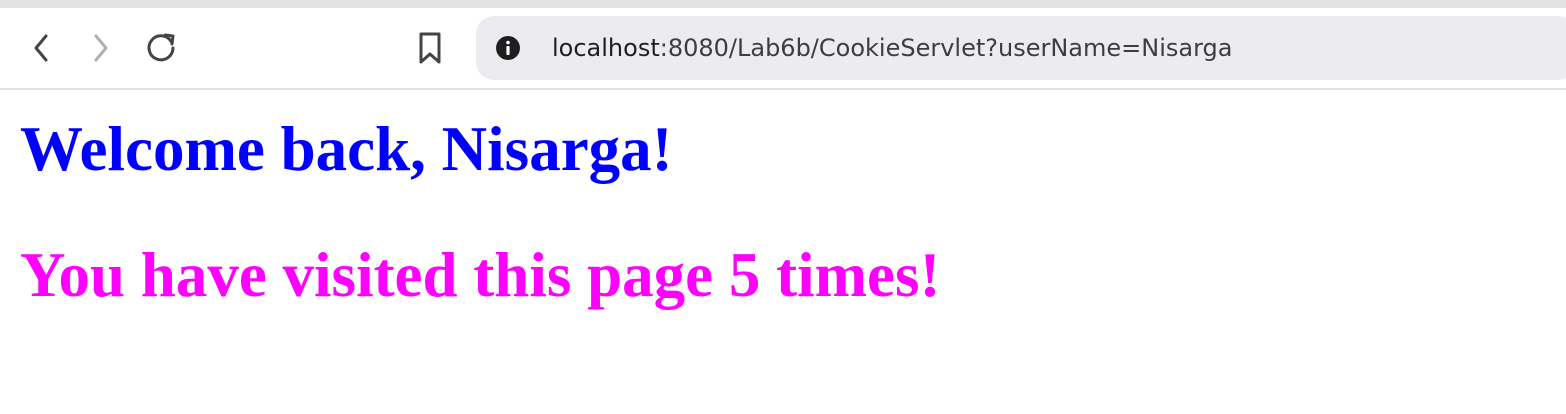  I want to click on bookmark-button, so click(430, 48).